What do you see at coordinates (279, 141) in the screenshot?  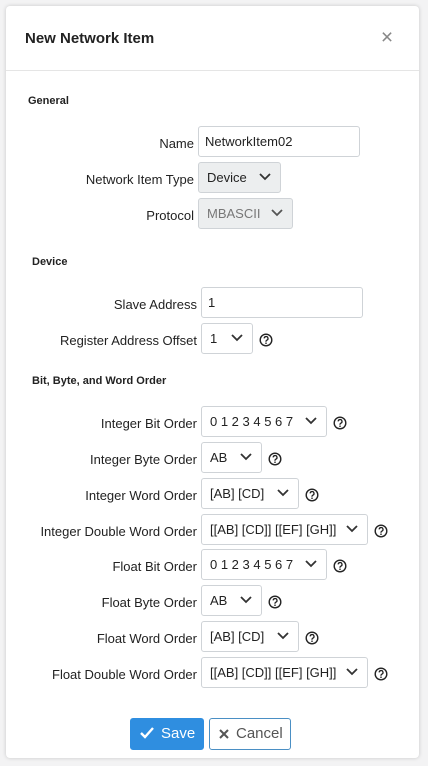 I see `name-input` at bounding box center [279, 141].